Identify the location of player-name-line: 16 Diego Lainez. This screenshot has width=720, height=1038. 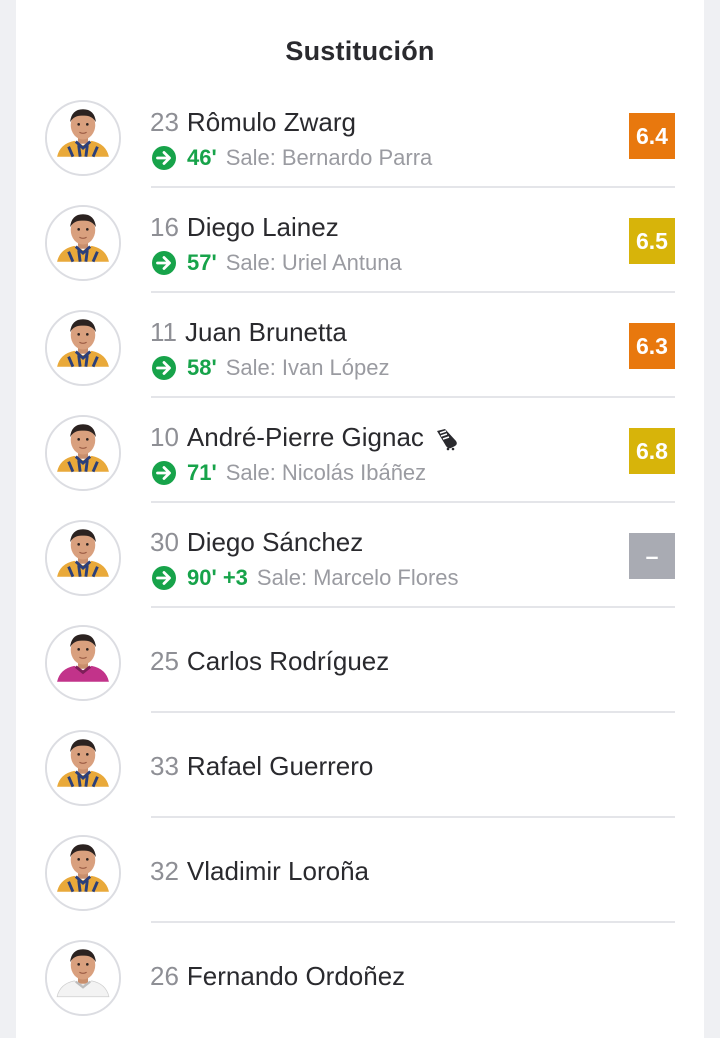
(244, 227).